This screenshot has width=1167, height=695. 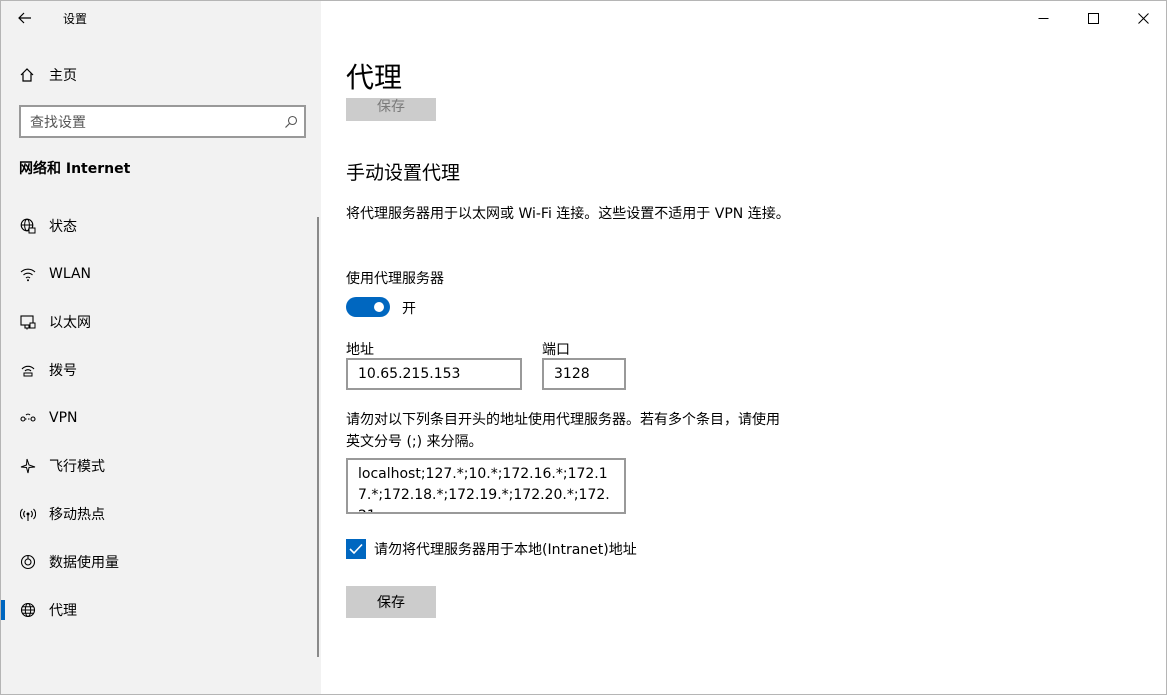 I want to click on sidebar-item-data-usage: 数据使用量, so click(x=159, y=562).